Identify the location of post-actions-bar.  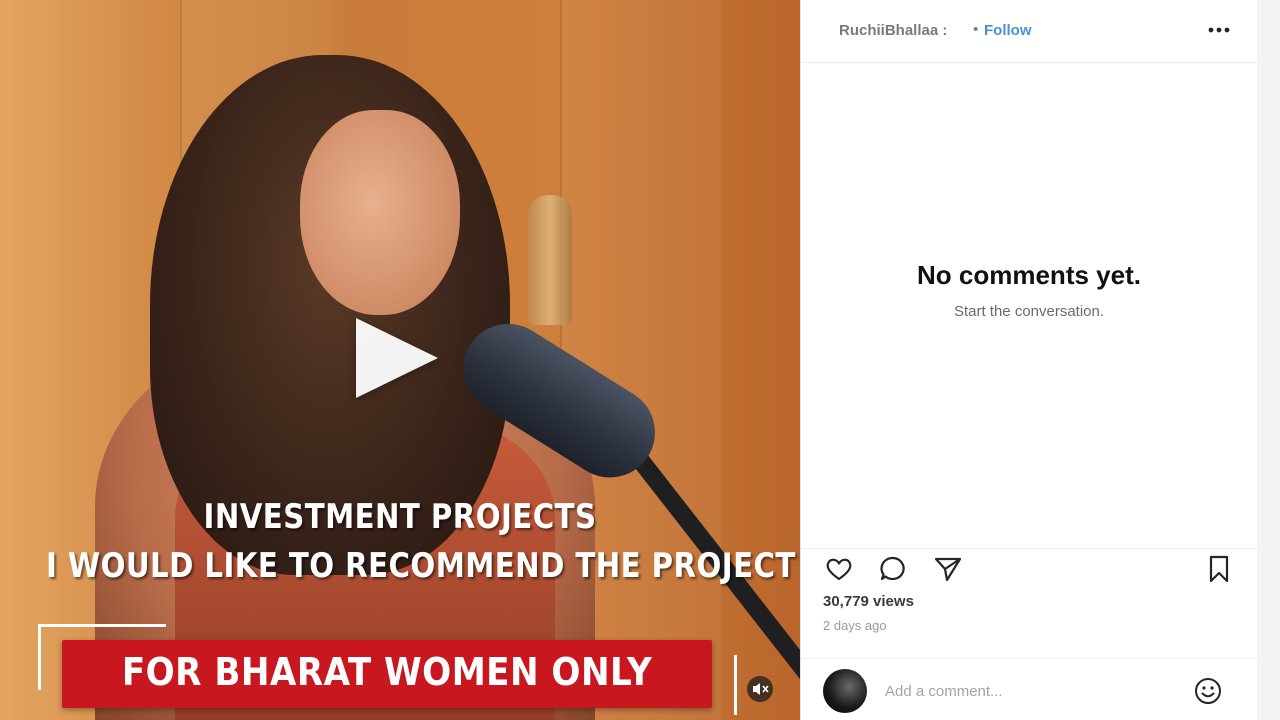
(1029, 566).